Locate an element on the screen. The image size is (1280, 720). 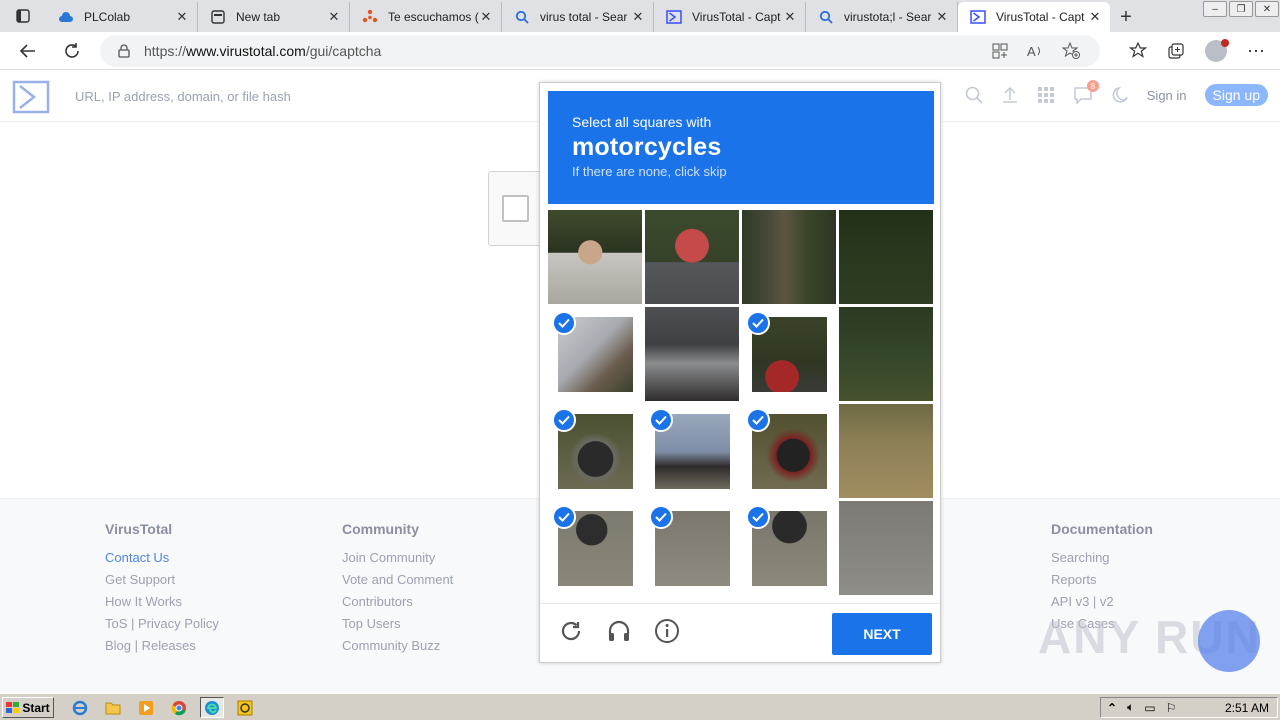
browser-tab: virus total - Sear ✕ is located at coordinates (578, 17).